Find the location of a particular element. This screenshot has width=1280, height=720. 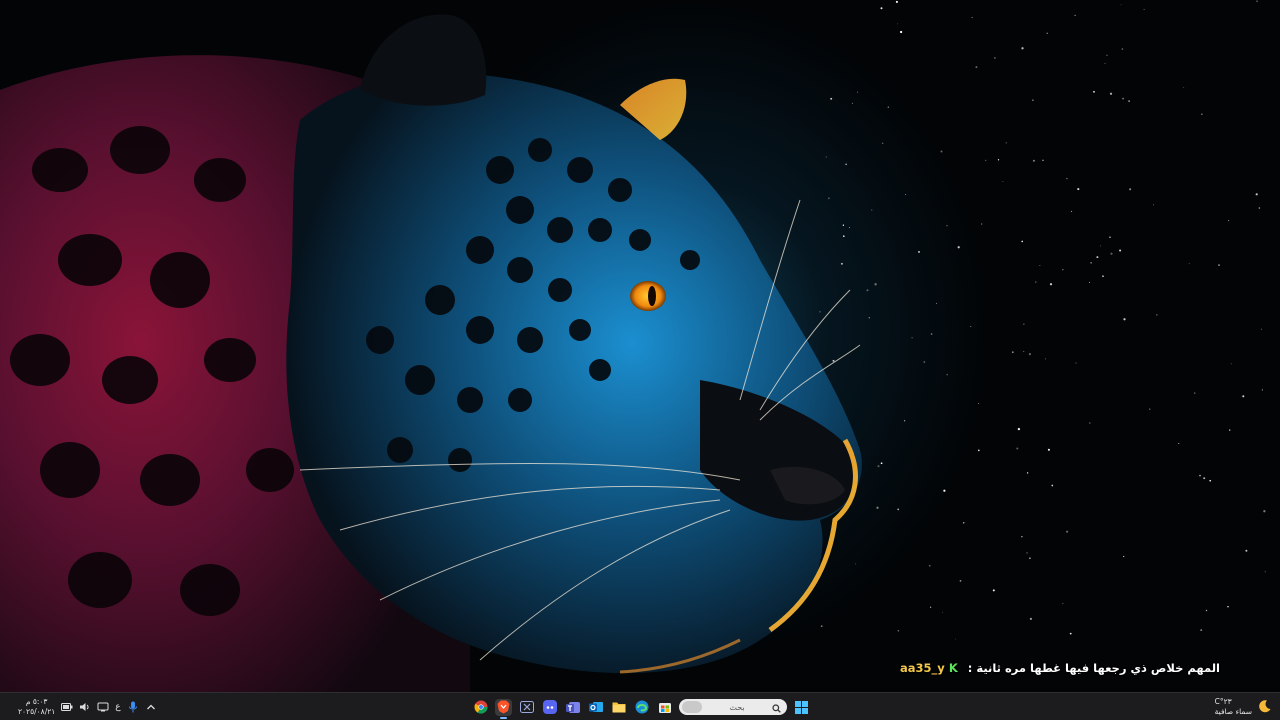

weather-temp: ٢٣°C is located at coordinates (1223, 701).